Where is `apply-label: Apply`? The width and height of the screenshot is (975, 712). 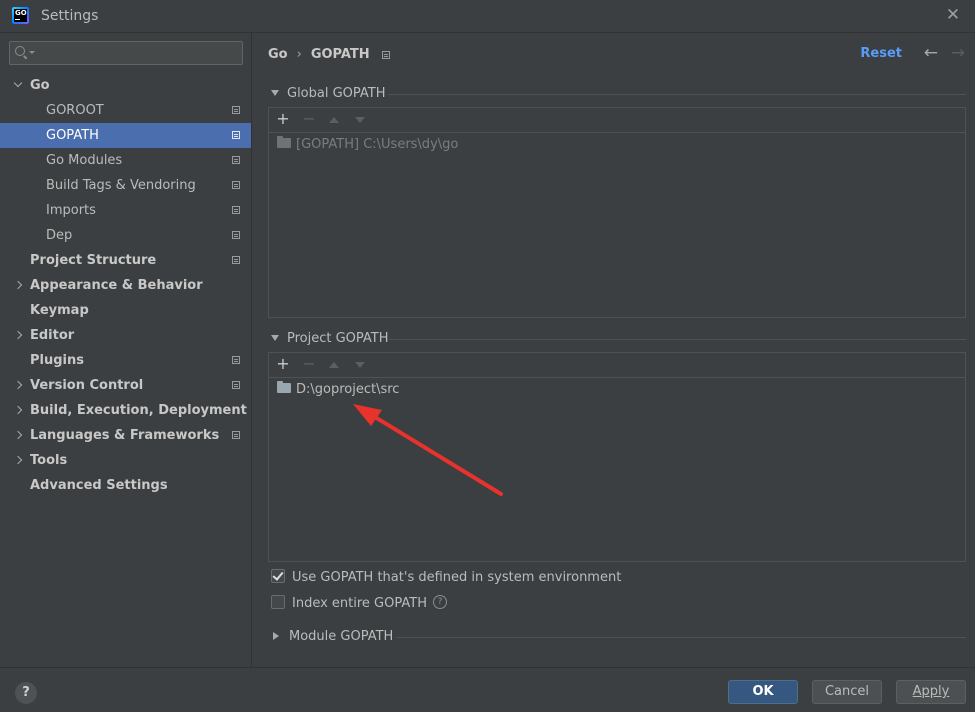 apply-label: Apply is located at coordinates (931, 691).